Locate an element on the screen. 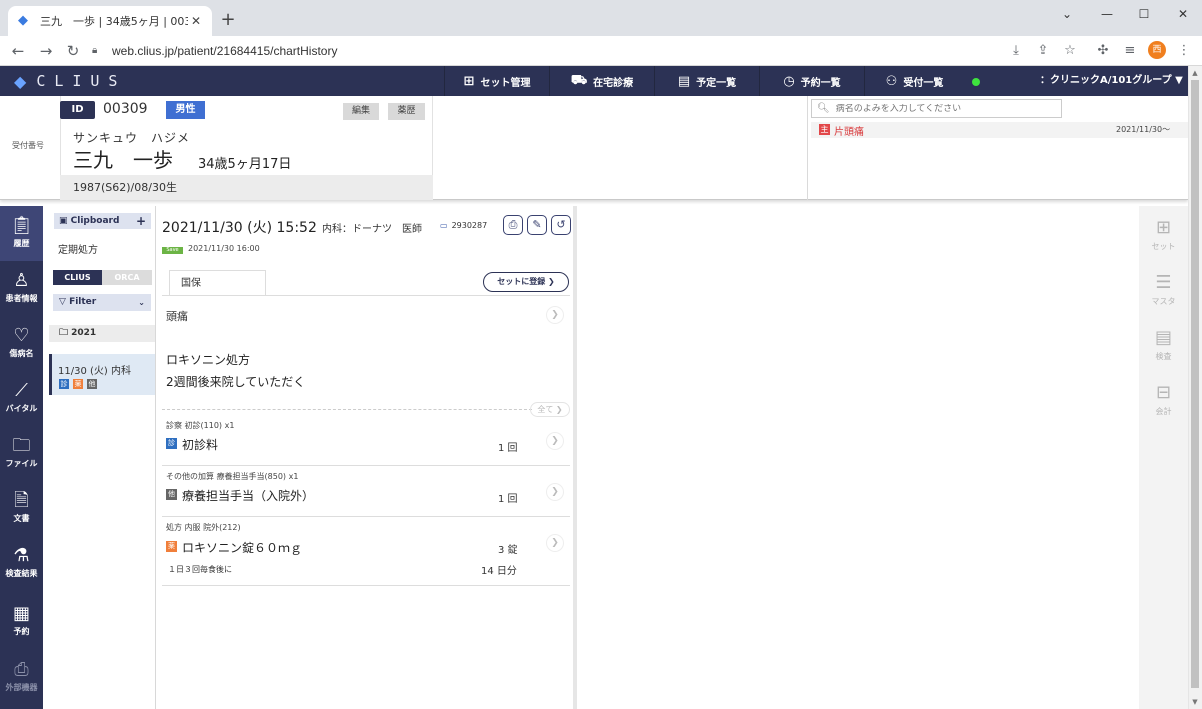 The image size is (1202, 709). order-name: 療養担当手当（入院外） is located at coordinates (248, 496).